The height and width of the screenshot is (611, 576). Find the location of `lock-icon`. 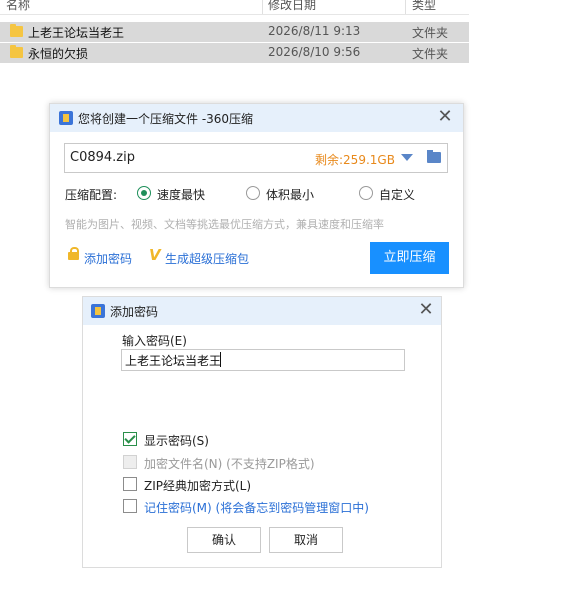

lock-icon is located at coordinates (73, 253).